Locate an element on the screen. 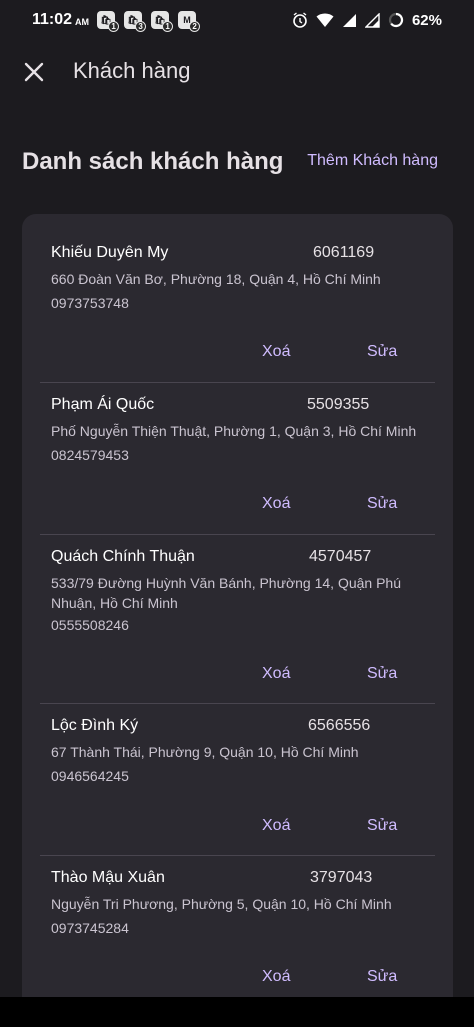  customer-code: 6061169 is located at coordinates (344, 252).